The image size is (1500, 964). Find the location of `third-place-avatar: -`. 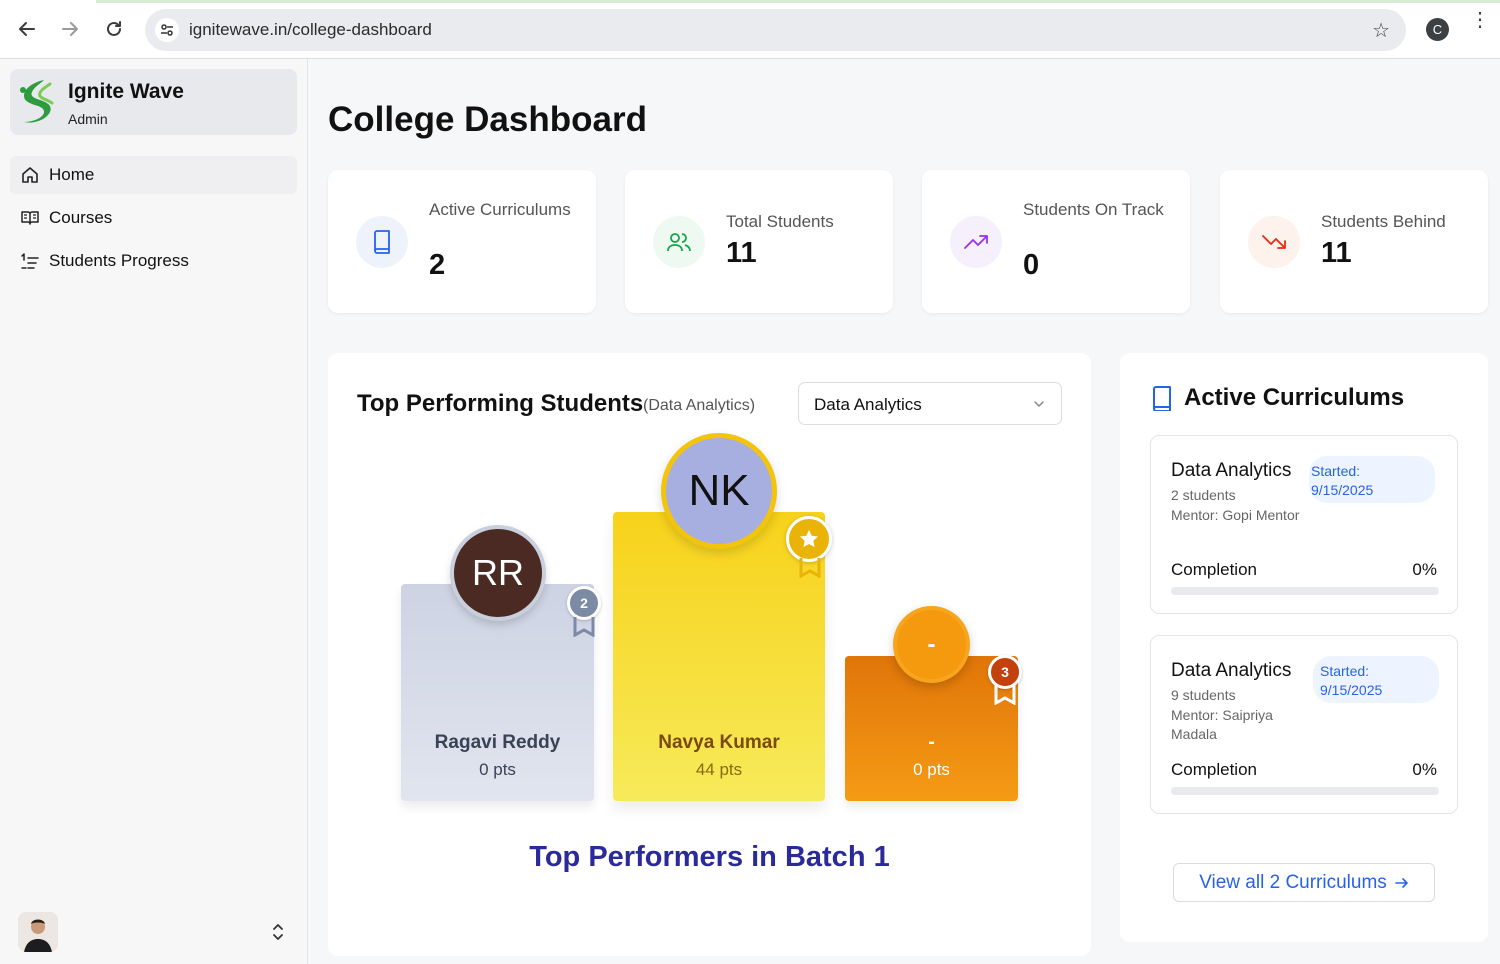

third-place-avatar: - is located at coordinates (931, 644).